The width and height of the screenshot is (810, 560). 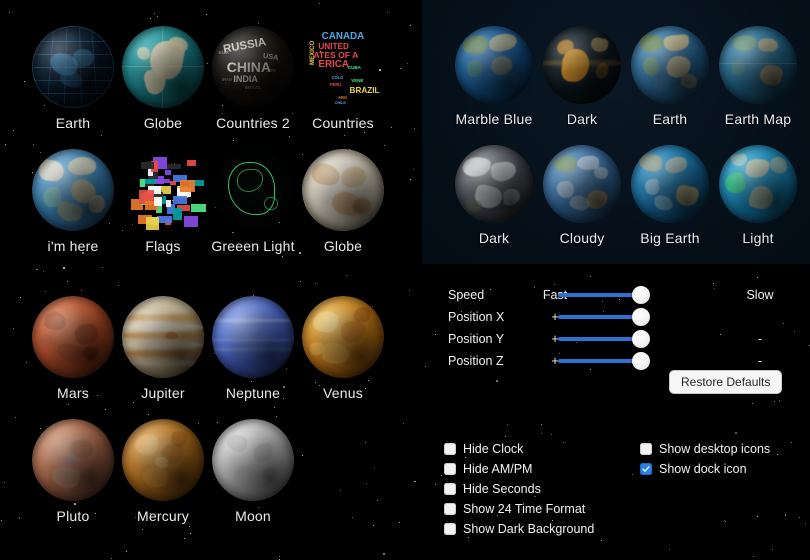 I want to click on theme-item: Greeen Light, so click(x=253, y=201).